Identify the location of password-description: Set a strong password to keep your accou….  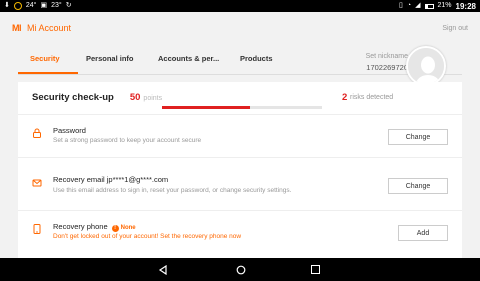
(127, 140).